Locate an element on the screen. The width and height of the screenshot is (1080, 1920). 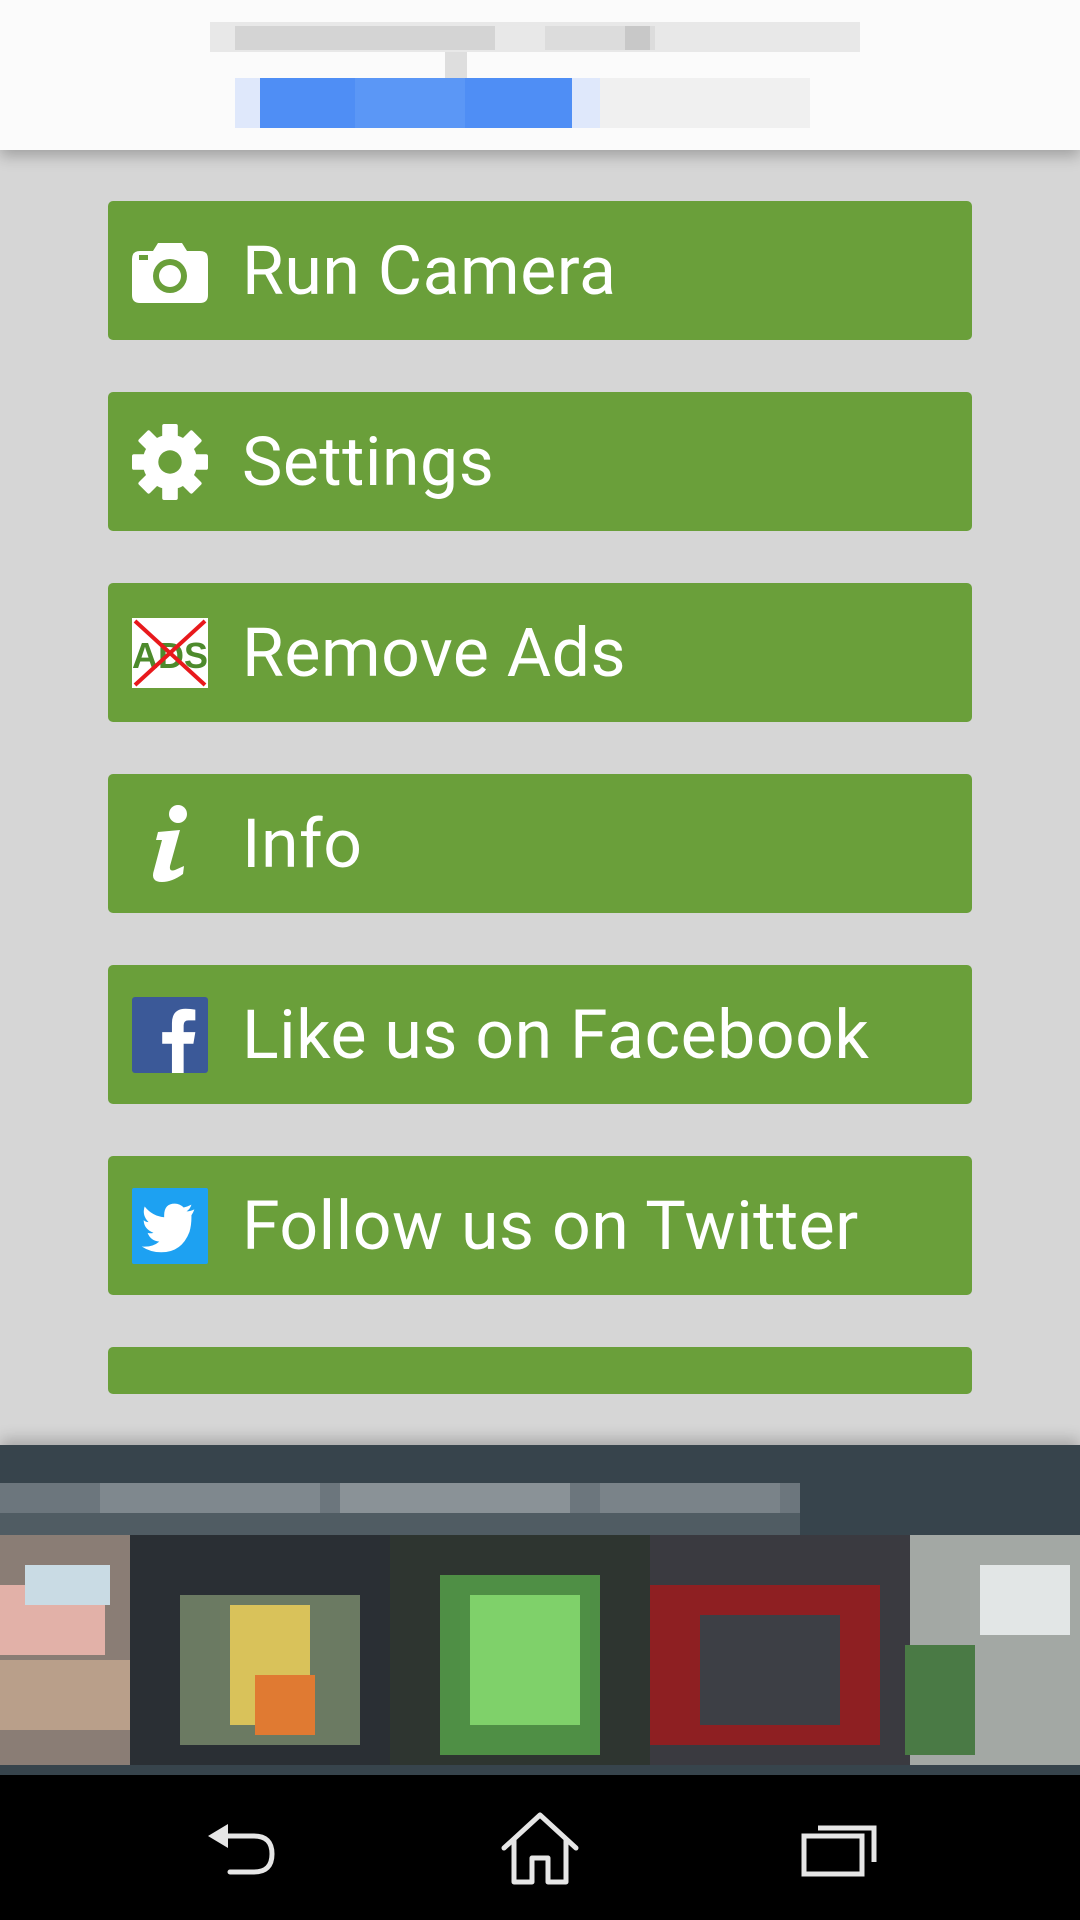
back-button is located at coordinates (240, 1850).